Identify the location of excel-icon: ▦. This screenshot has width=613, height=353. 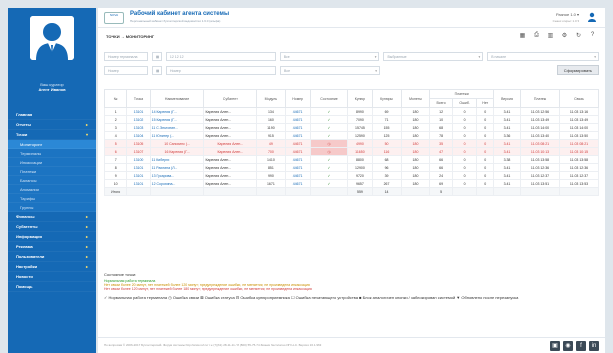
(522, 35).